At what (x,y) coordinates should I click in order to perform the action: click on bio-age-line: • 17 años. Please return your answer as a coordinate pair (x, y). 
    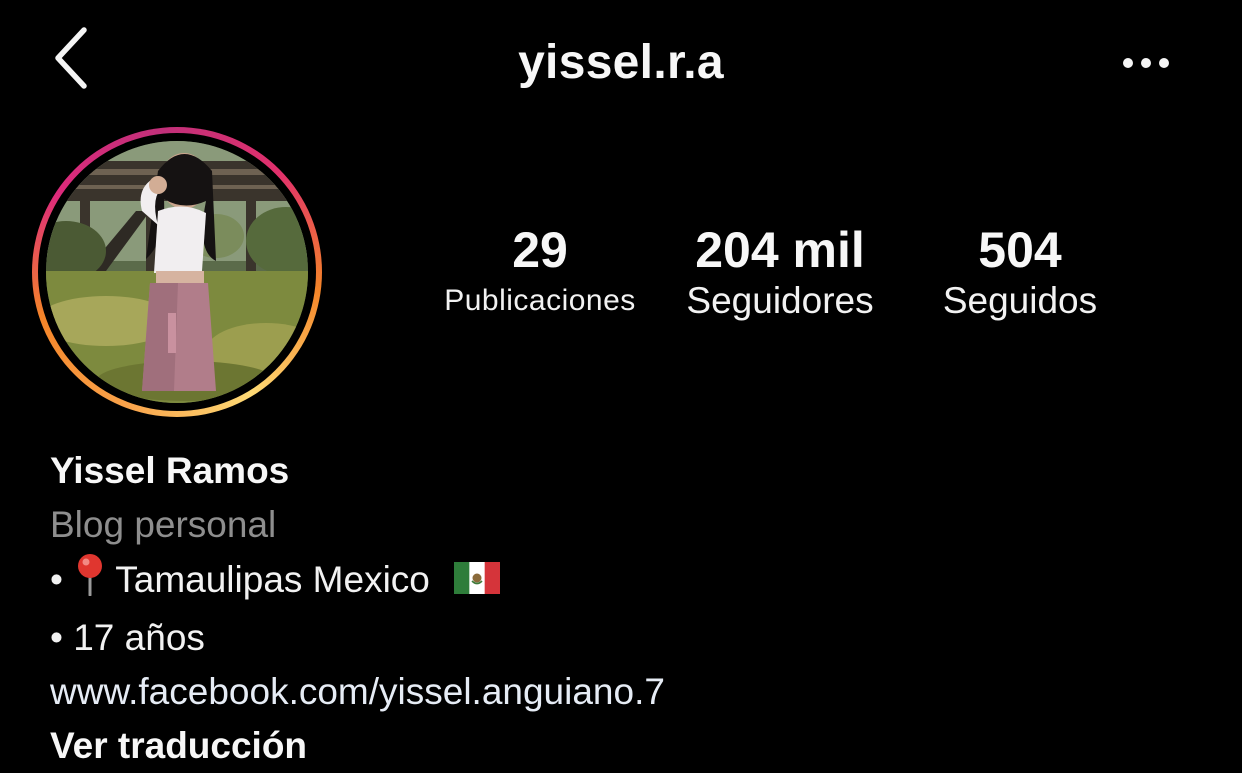
    Looking at the image, I should click on (127, 637).